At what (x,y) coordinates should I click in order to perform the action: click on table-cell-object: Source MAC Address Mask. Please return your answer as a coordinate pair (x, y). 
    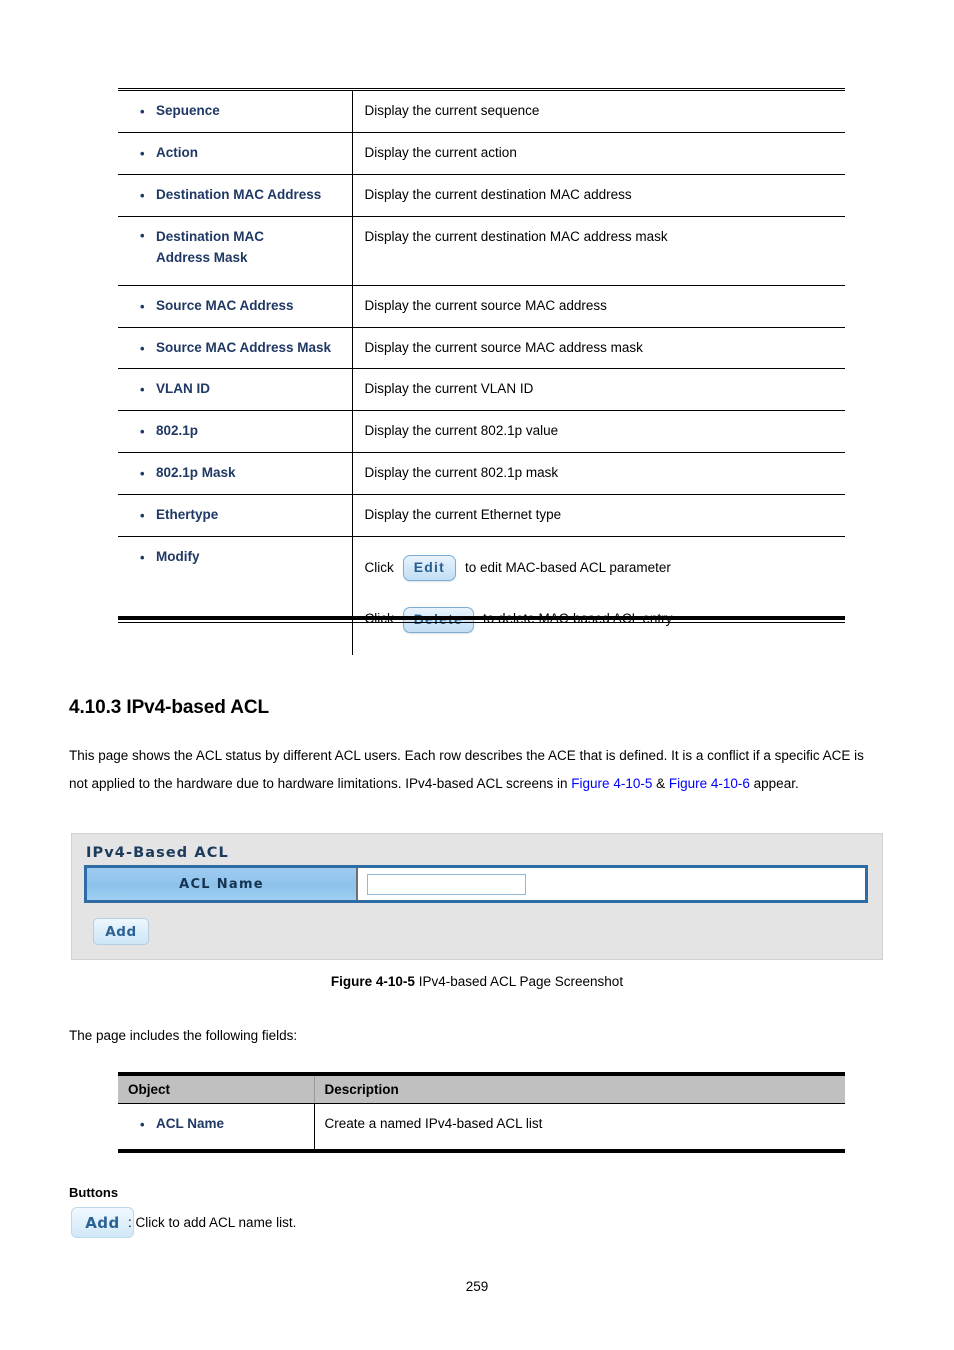
    Looking at the image, I should click on (235, 348).